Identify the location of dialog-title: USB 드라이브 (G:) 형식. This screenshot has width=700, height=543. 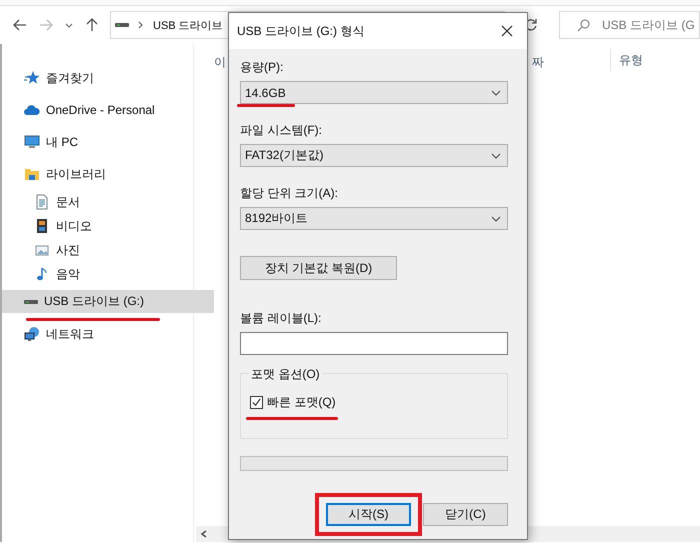
(300, 31).